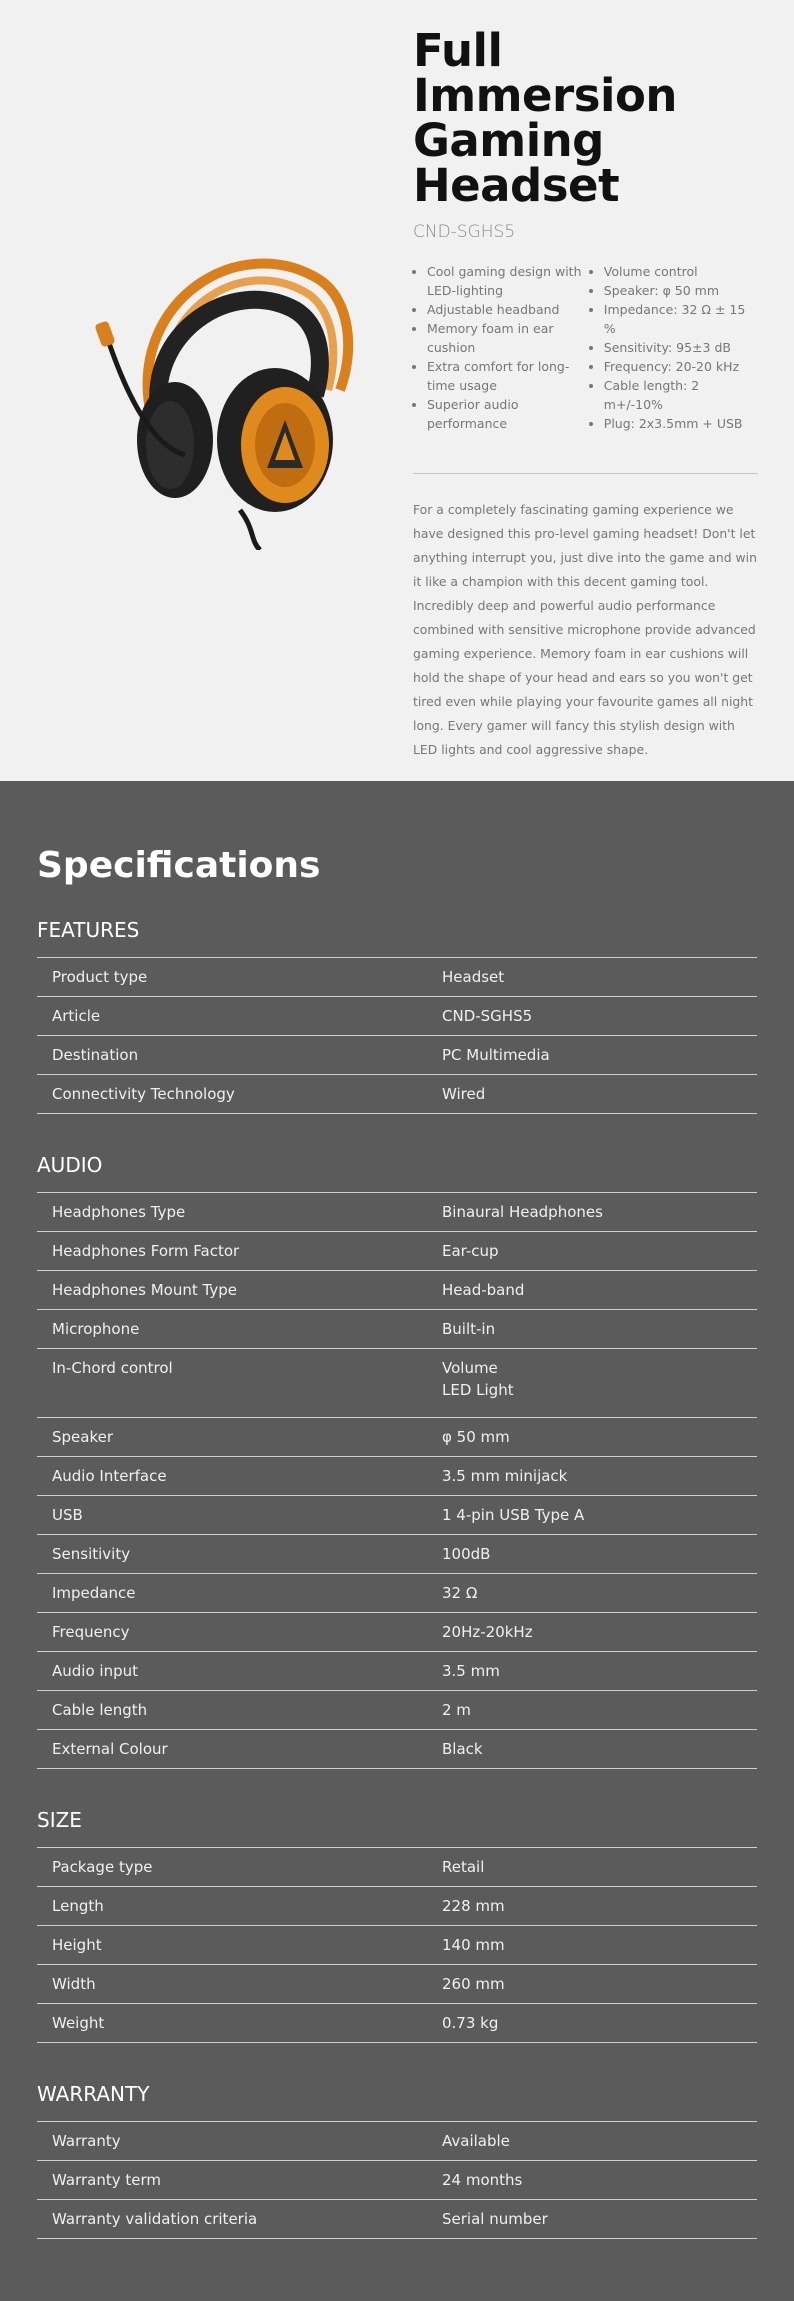 The width and height of the screenshot is (794, 2301). What do you see at coordinates (397, 1212) in the screenshot?
I see `table-row: Headphones Type Binaural Headphones` at bounding box center [397, 1212].